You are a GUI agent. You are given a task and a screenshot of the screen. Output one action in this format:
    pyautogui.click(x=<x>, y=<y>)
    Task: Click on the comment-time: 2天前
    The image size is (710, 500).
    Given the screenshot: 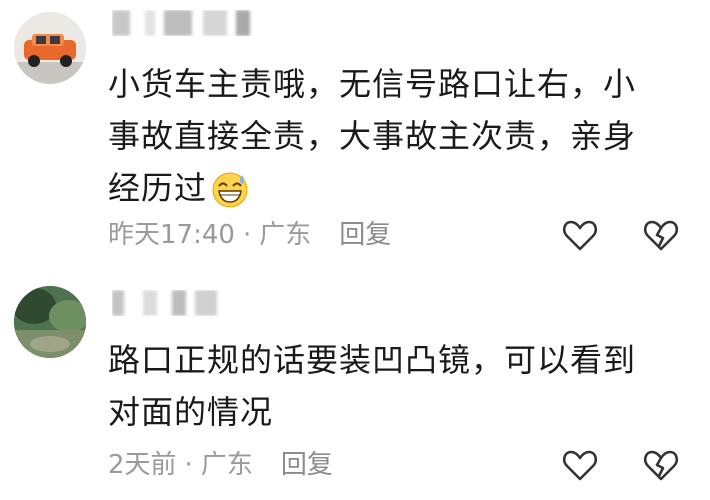 What is the action you would take?
    pyautogui.click(x=142, y=465)
    